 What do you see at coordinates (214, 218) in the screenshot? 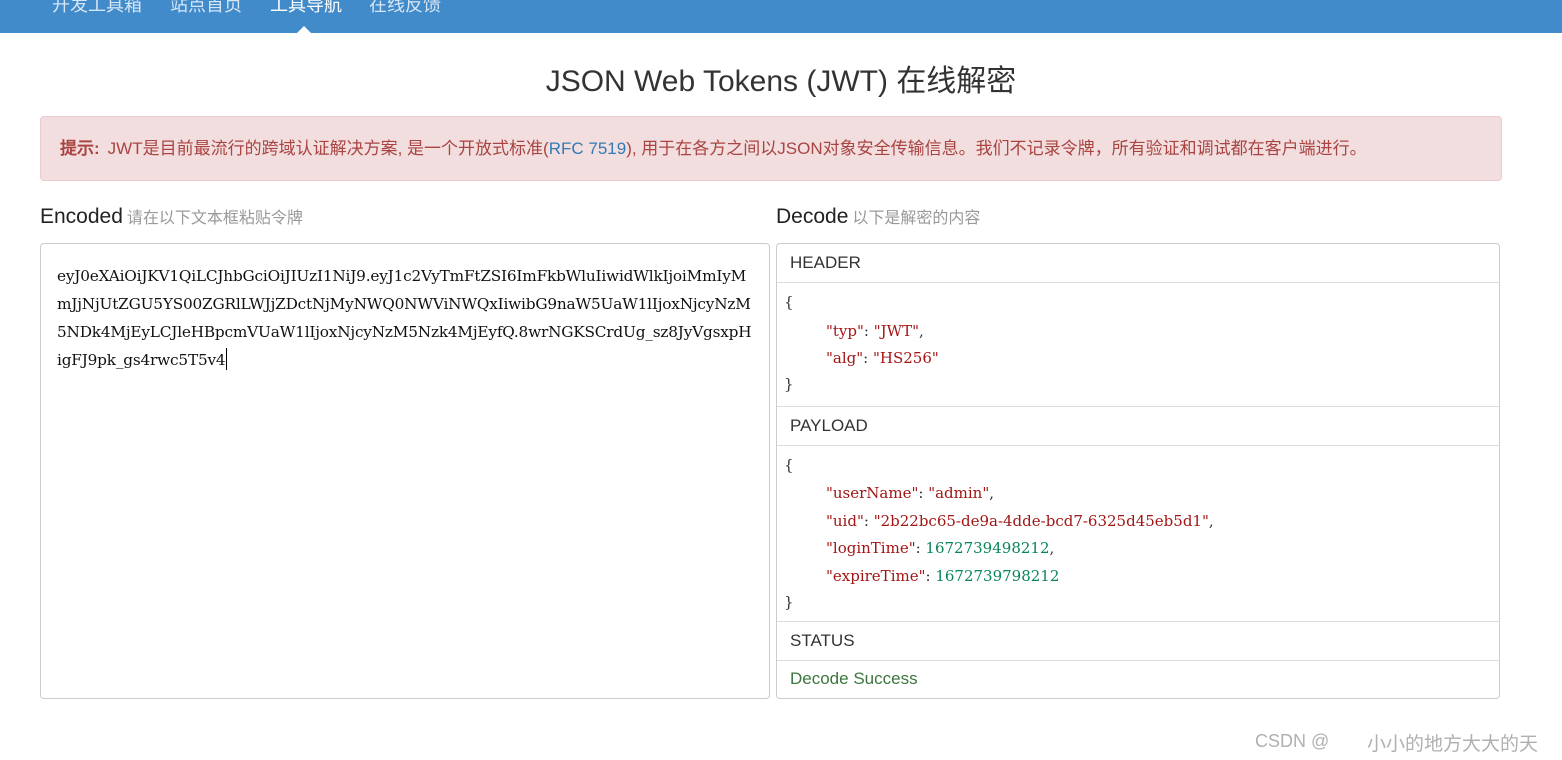
I see `encoded-heading-sub: 请在以下文本框粘贴令牌` at bounding box center [214, 218].